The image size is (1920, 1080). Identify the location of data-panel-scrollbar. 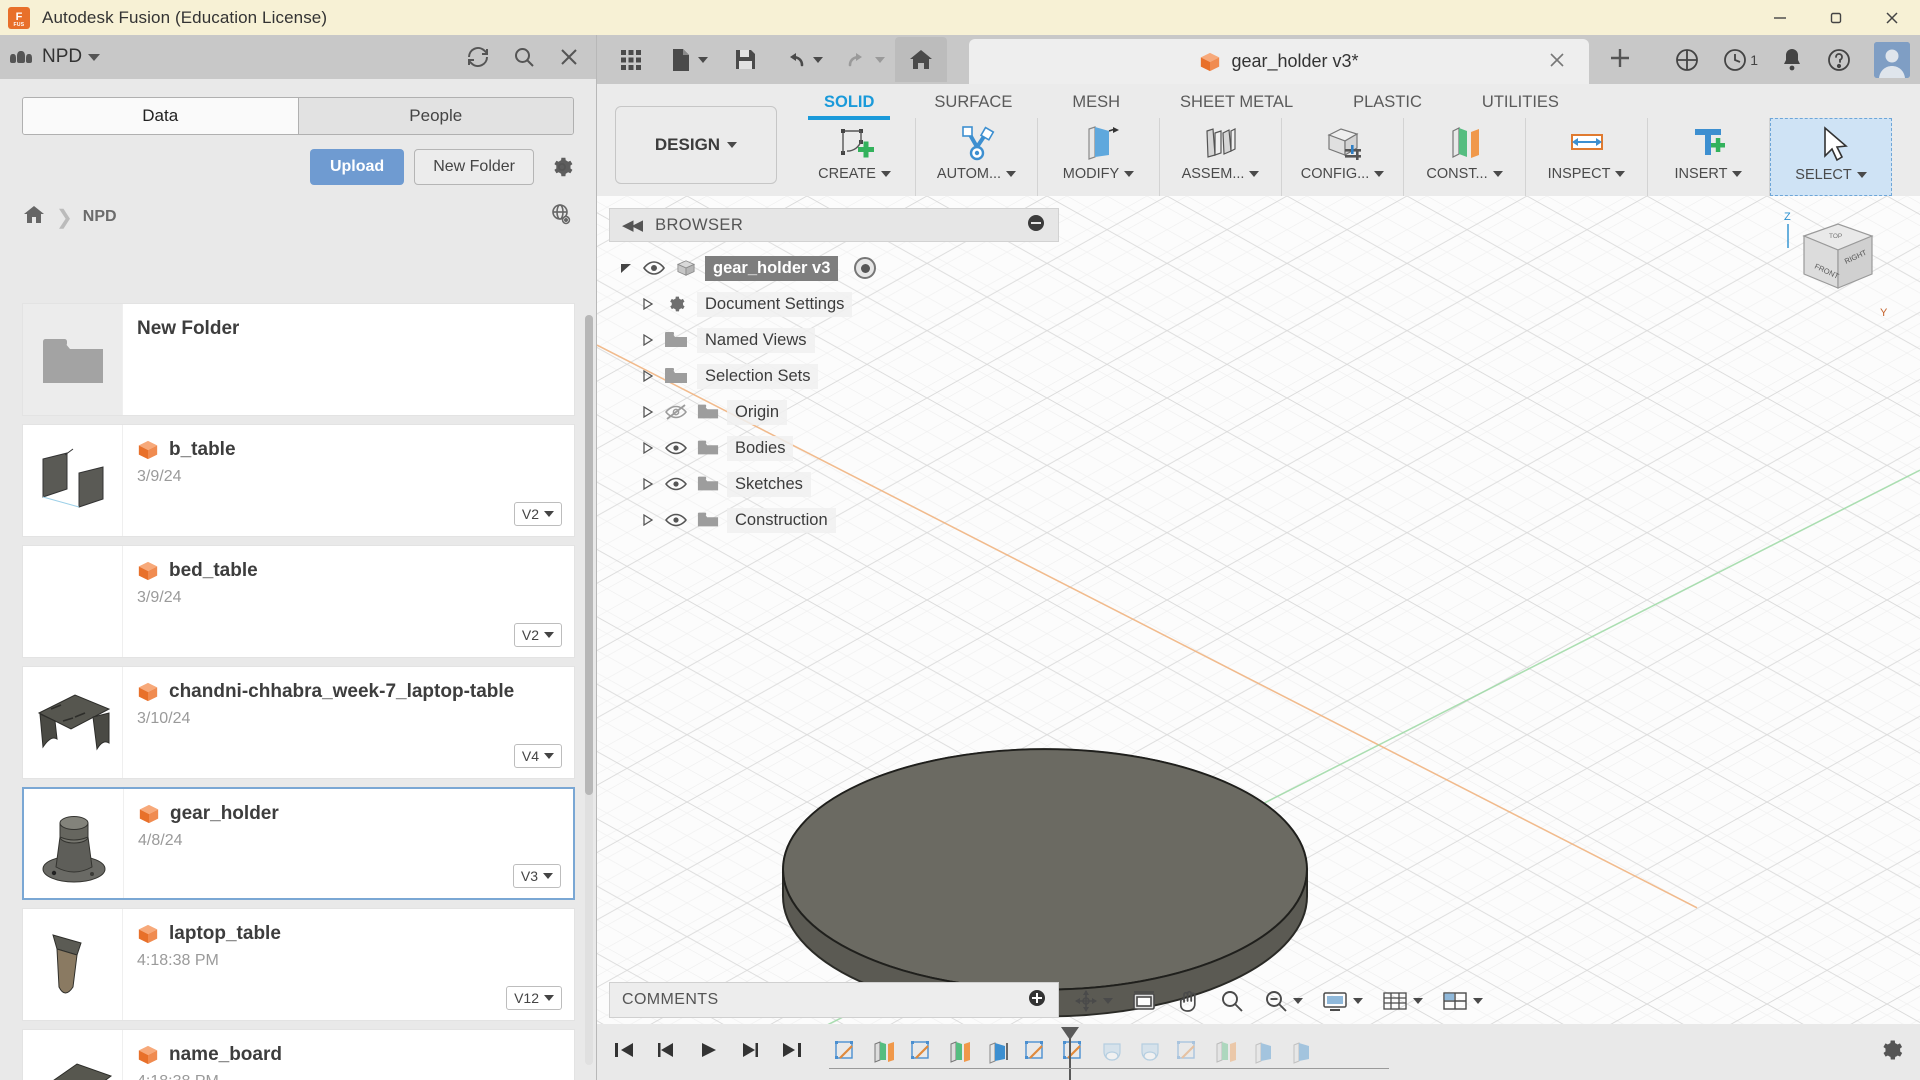
(589, 690).